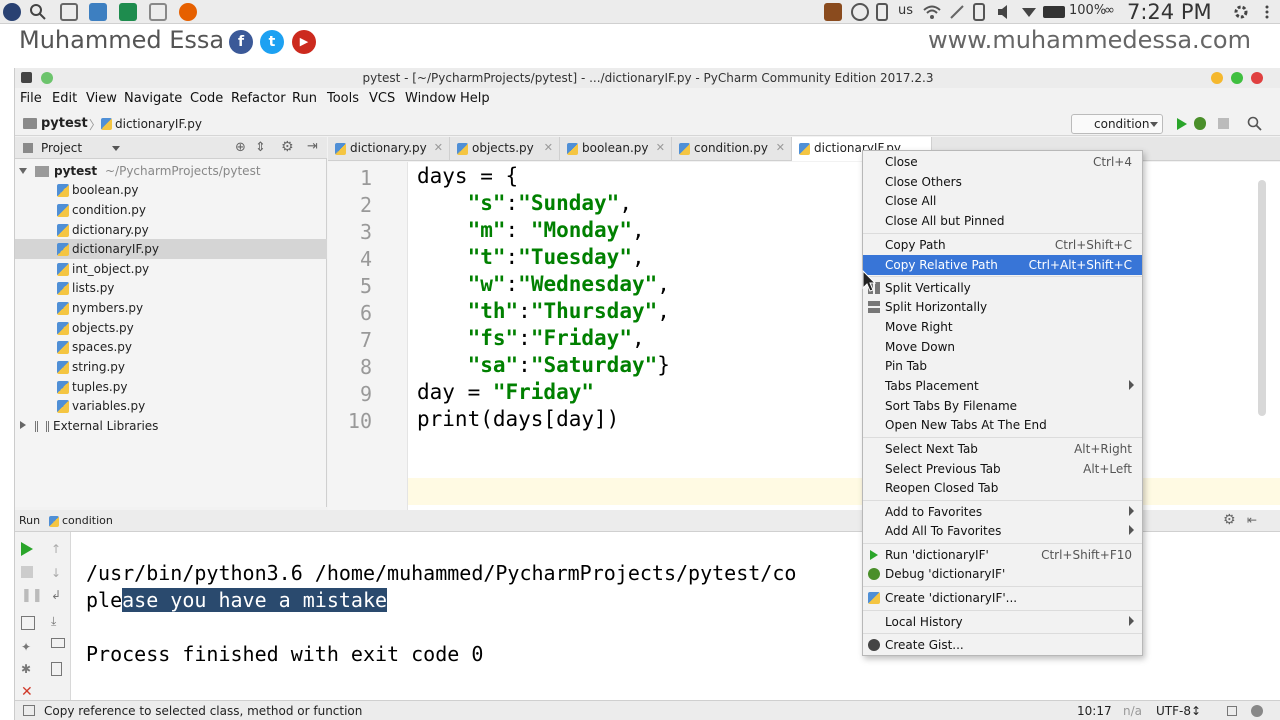  What do you see at coordinates (158, 12) in the screenshot?
I see `image-viewer-icon` at bounding box center [158, 12].